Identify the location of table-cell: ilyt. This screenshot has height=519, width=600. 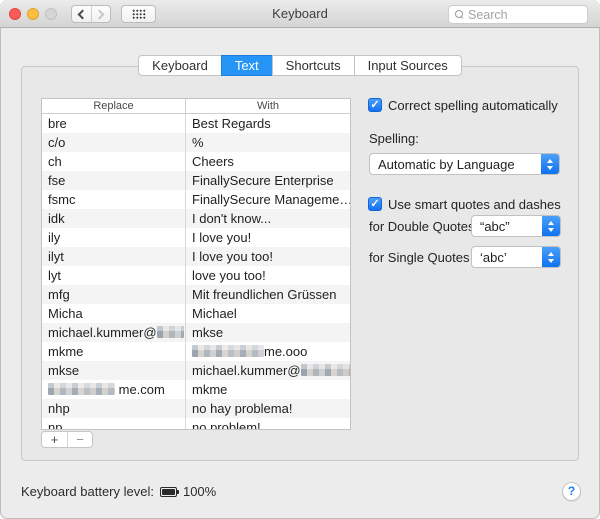
(114, 256).